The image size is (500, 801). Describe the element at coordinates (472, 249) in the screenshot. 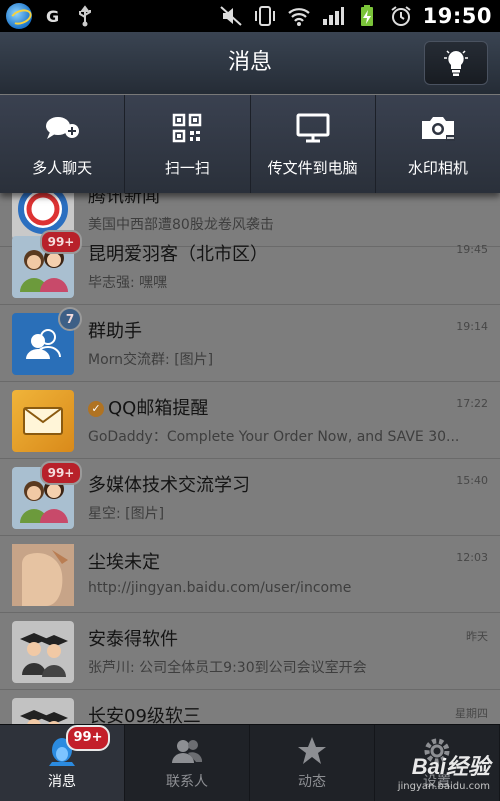

I see `conversation-time: 19:45` at that location.